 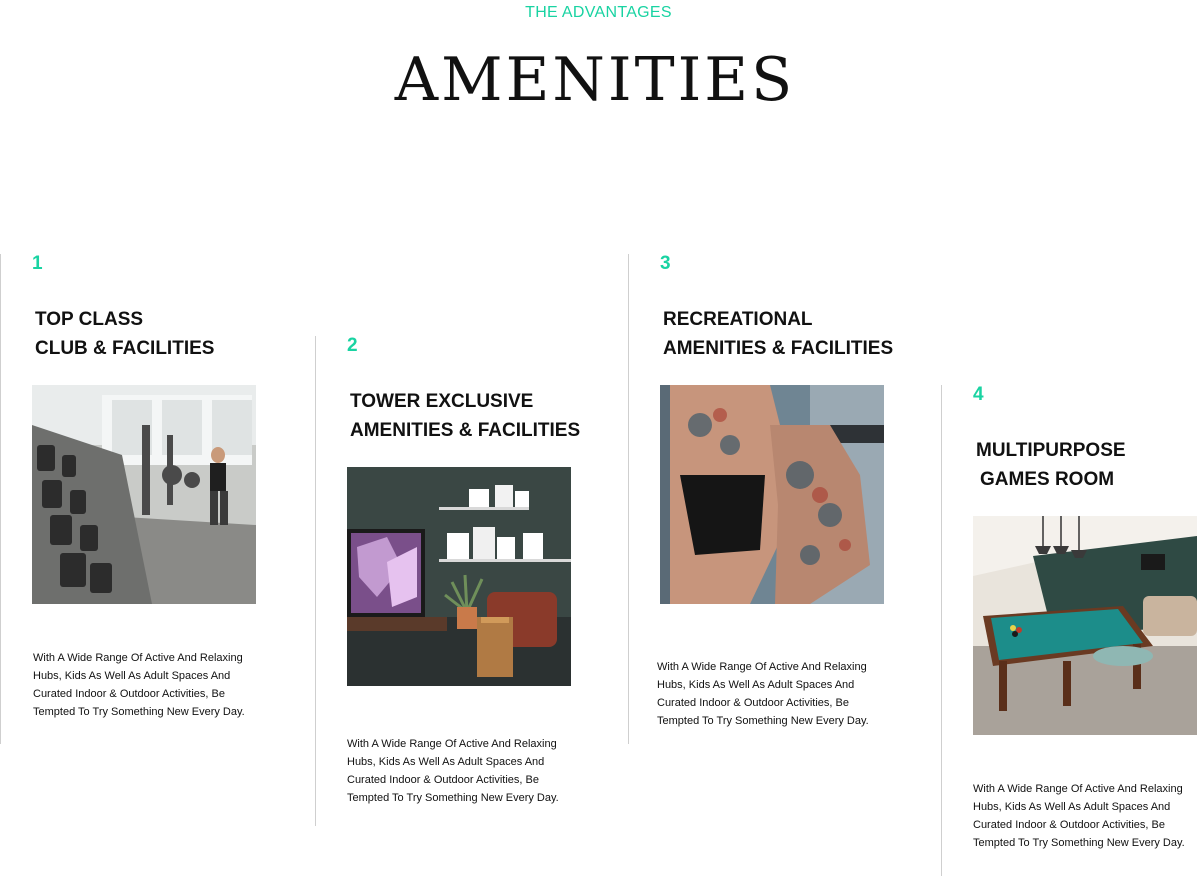 I want to click on lounge-interior-photo, so click(x=459, y=576).